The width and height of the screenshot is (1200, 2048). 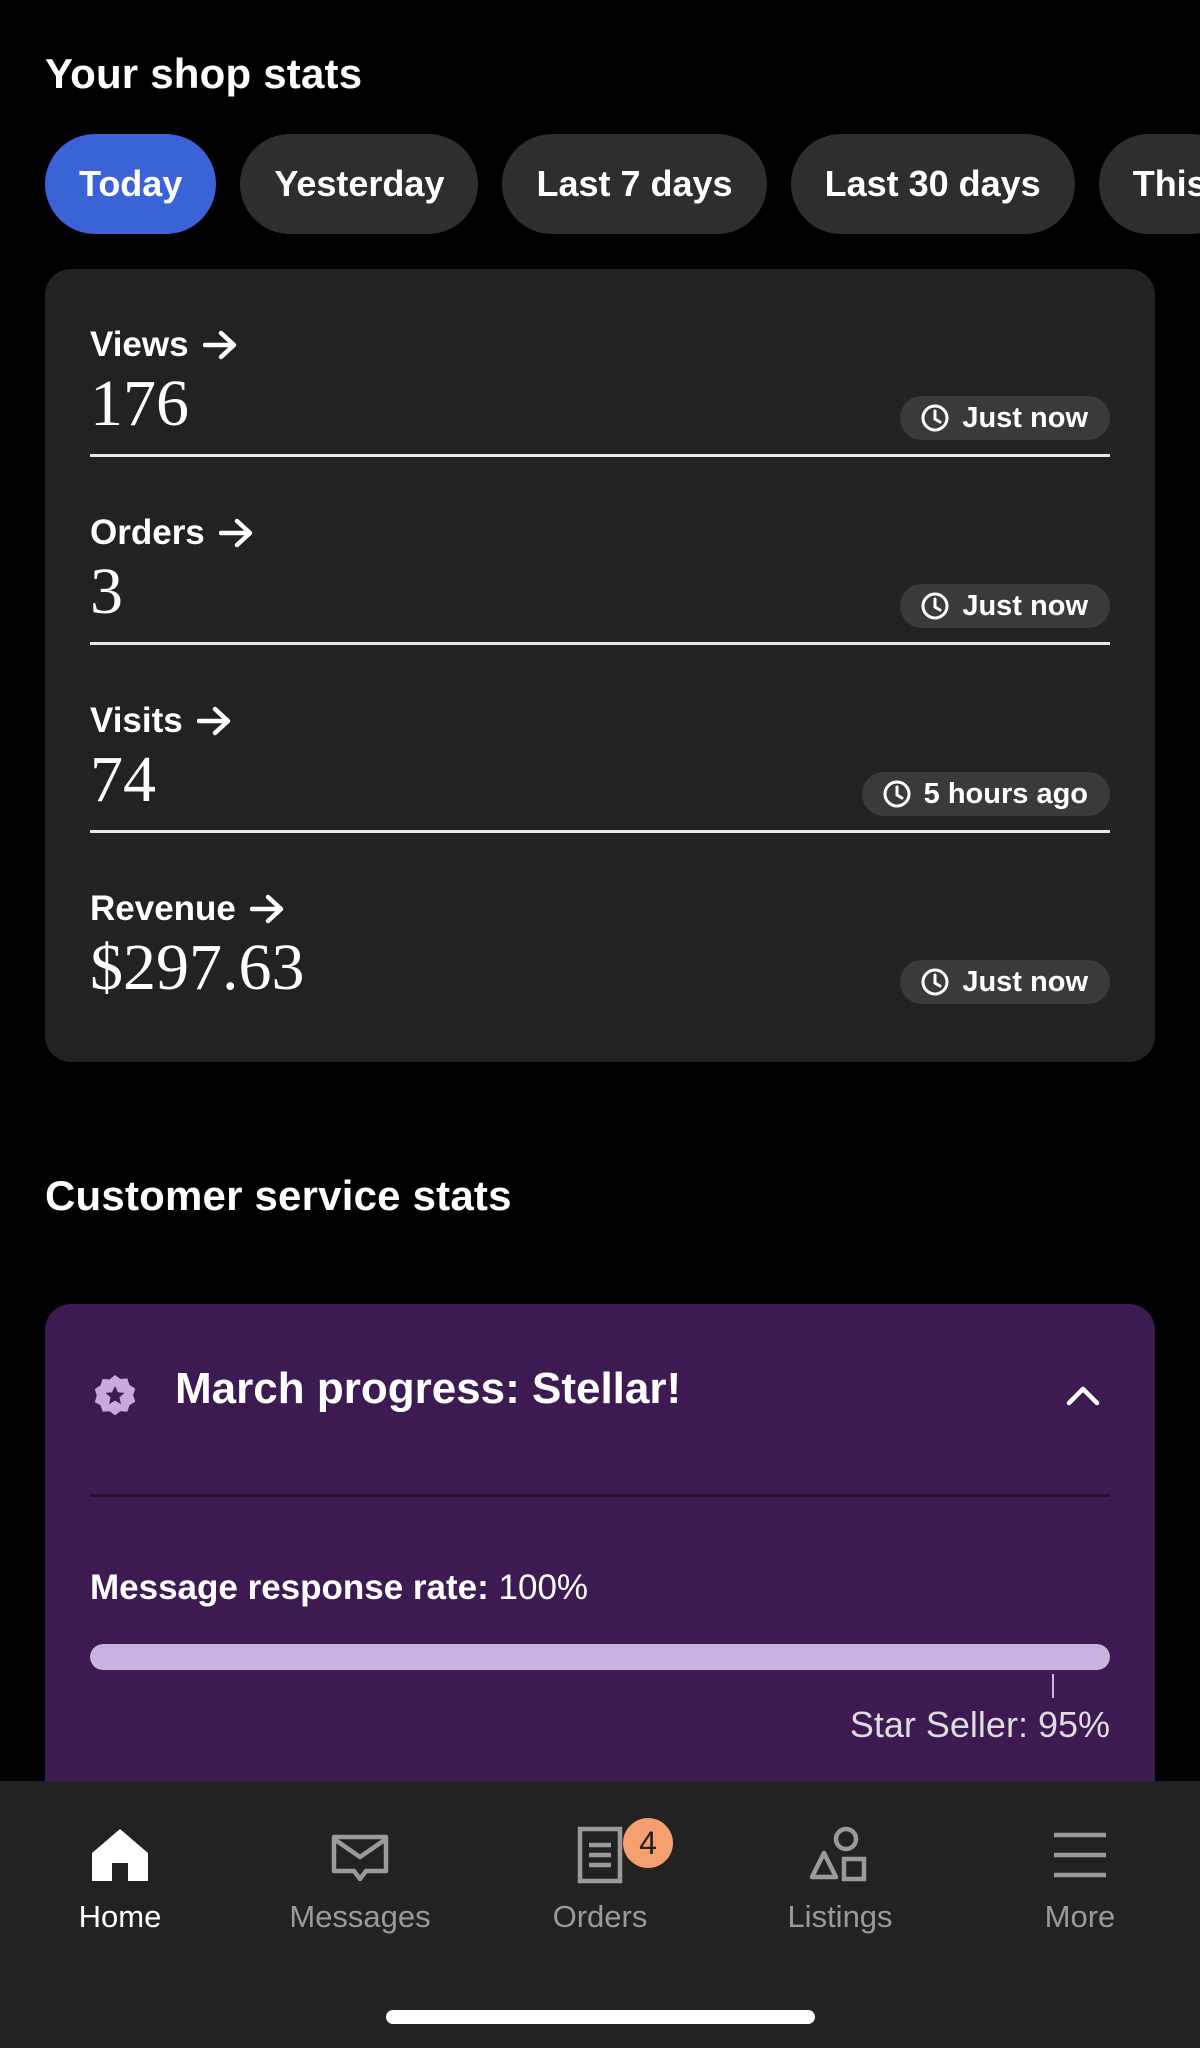 I want to click on response-rate-label: Message response rate:, so click(x=289, y=1587).